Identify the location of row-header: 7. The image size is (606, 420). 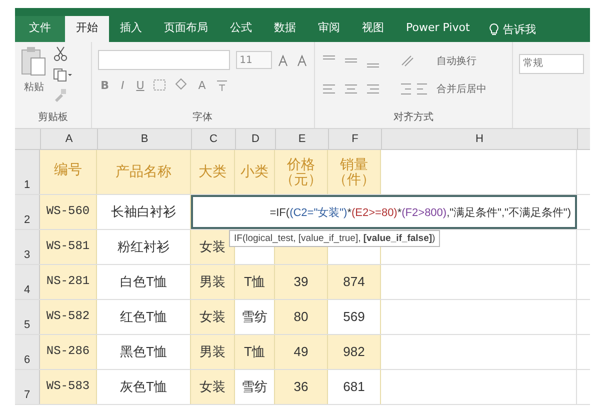
(27, 387).